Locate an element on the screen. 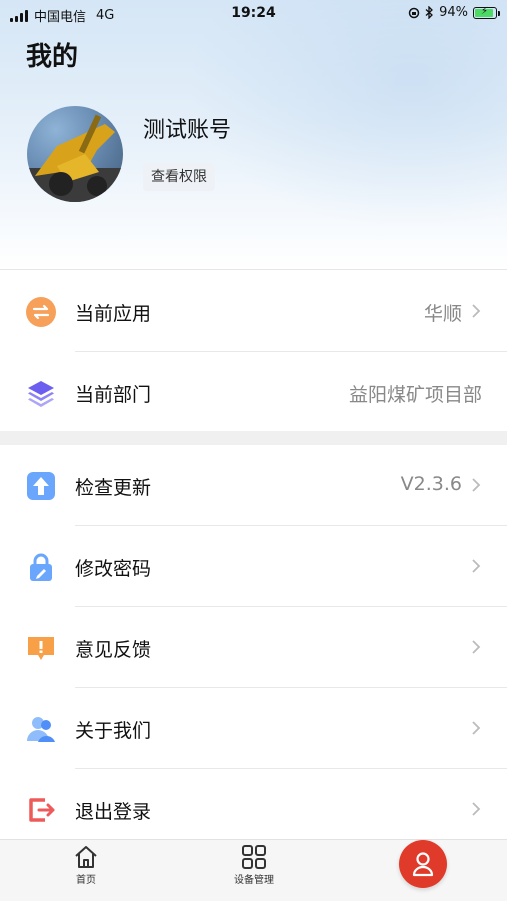 This screenshot has height=901, width=507. menu-item-label: 意见反馈 is located at coordinates (113, 650).